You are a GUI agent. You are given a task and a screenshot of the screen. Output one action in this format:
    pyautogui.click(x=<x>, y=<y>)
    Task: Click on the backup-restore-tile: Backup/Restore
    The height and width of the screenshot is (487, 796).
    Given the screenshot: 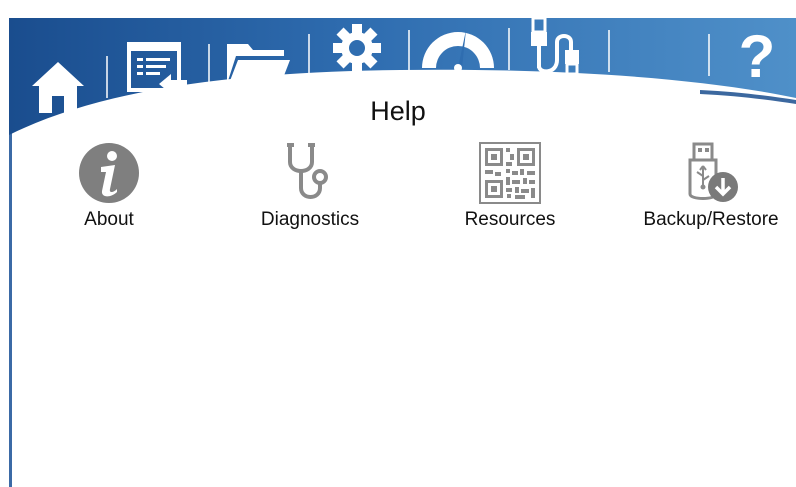 What is the action you would take?
    pyautogui.click(x=706, y=190)
    